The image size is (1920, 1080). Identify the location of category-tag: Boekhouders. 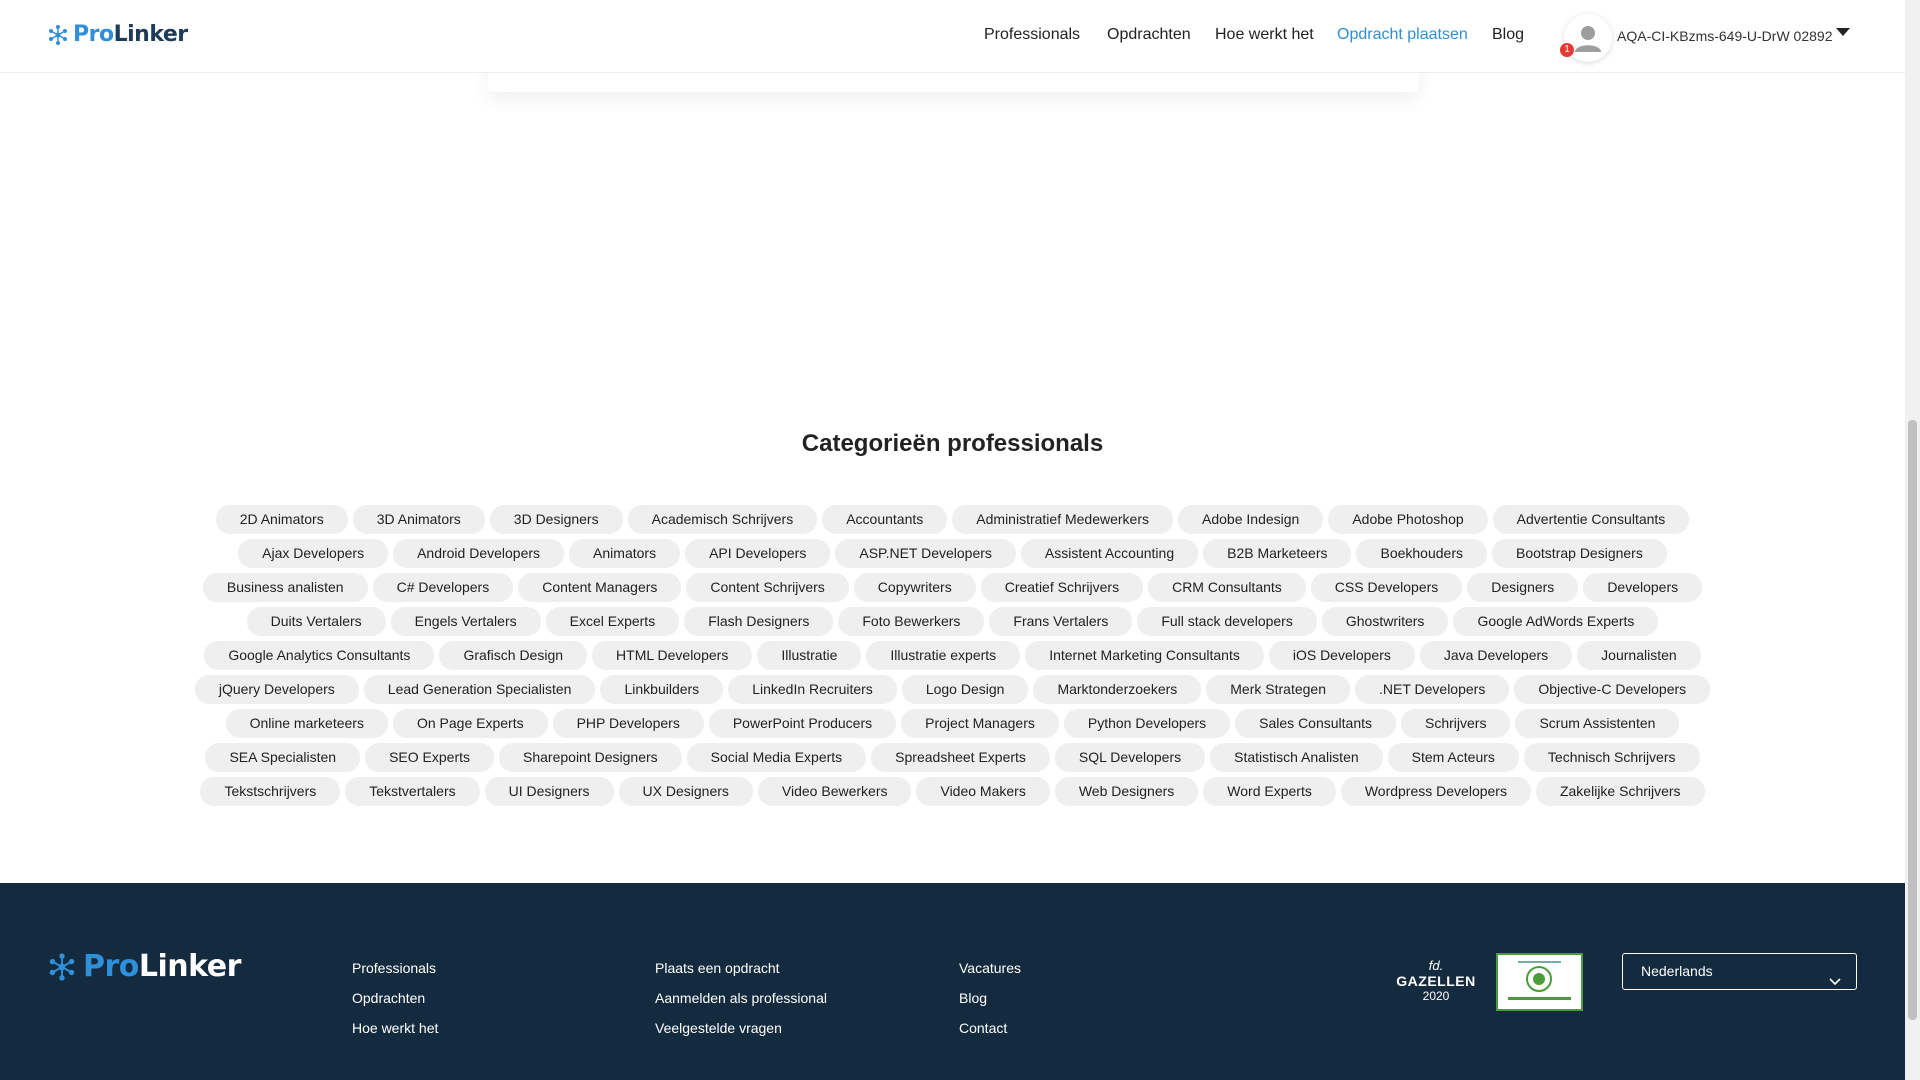
(1421, 553).